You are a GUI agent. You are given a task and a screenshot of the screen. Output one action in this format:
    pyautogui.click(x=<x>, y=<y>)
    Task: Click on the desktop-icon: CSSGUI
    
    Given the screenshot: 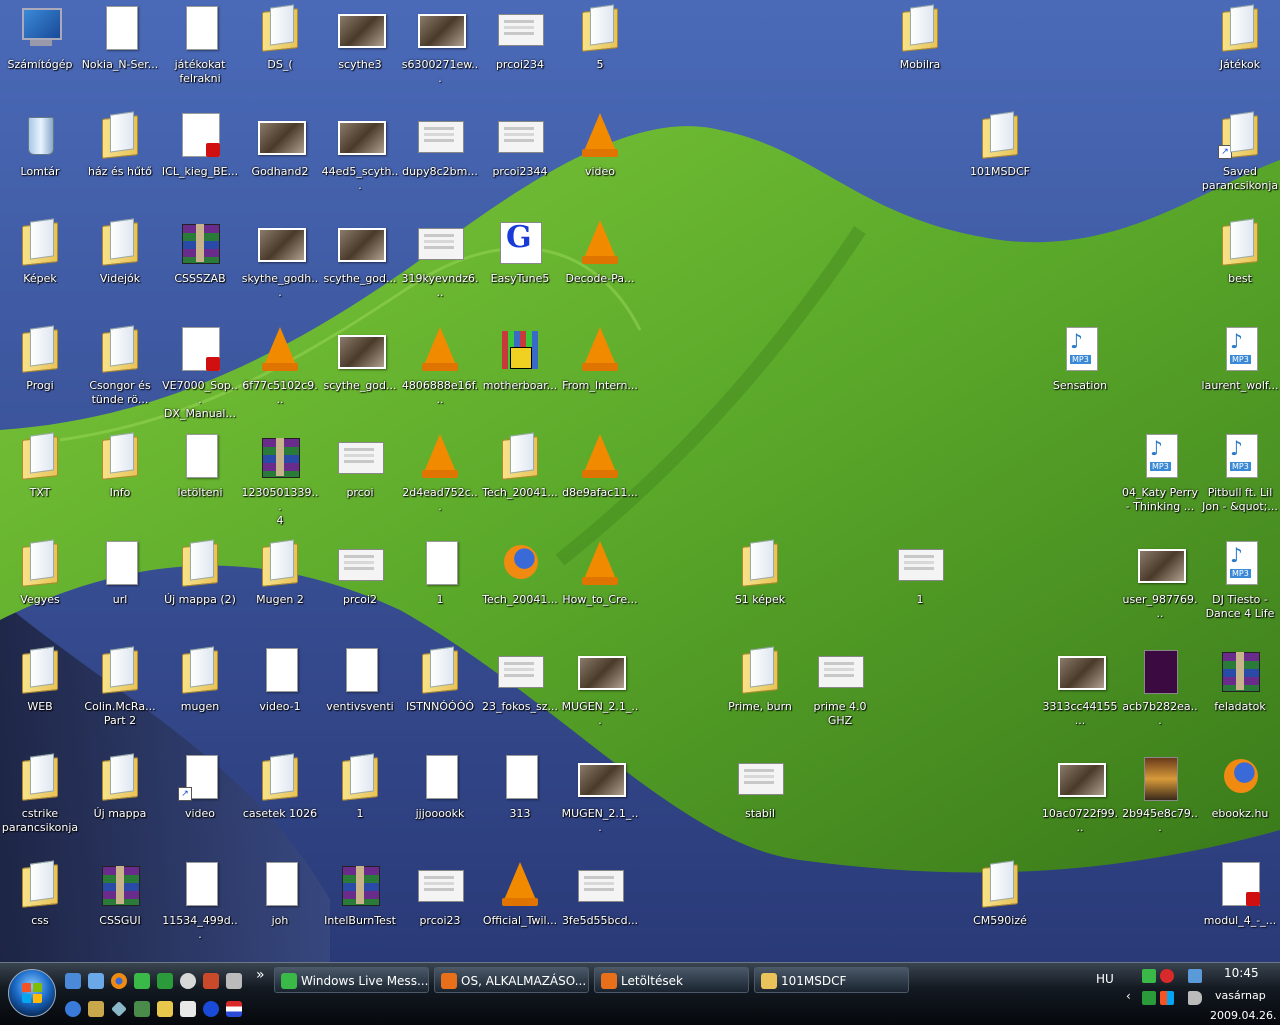 What is the action you would take?
    pyautogui.click(x=120, y=906)
    